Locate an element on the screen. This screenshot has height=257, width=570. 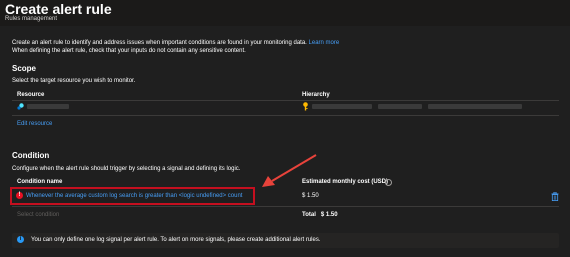
key-icon is located at coordinates (305, 106).